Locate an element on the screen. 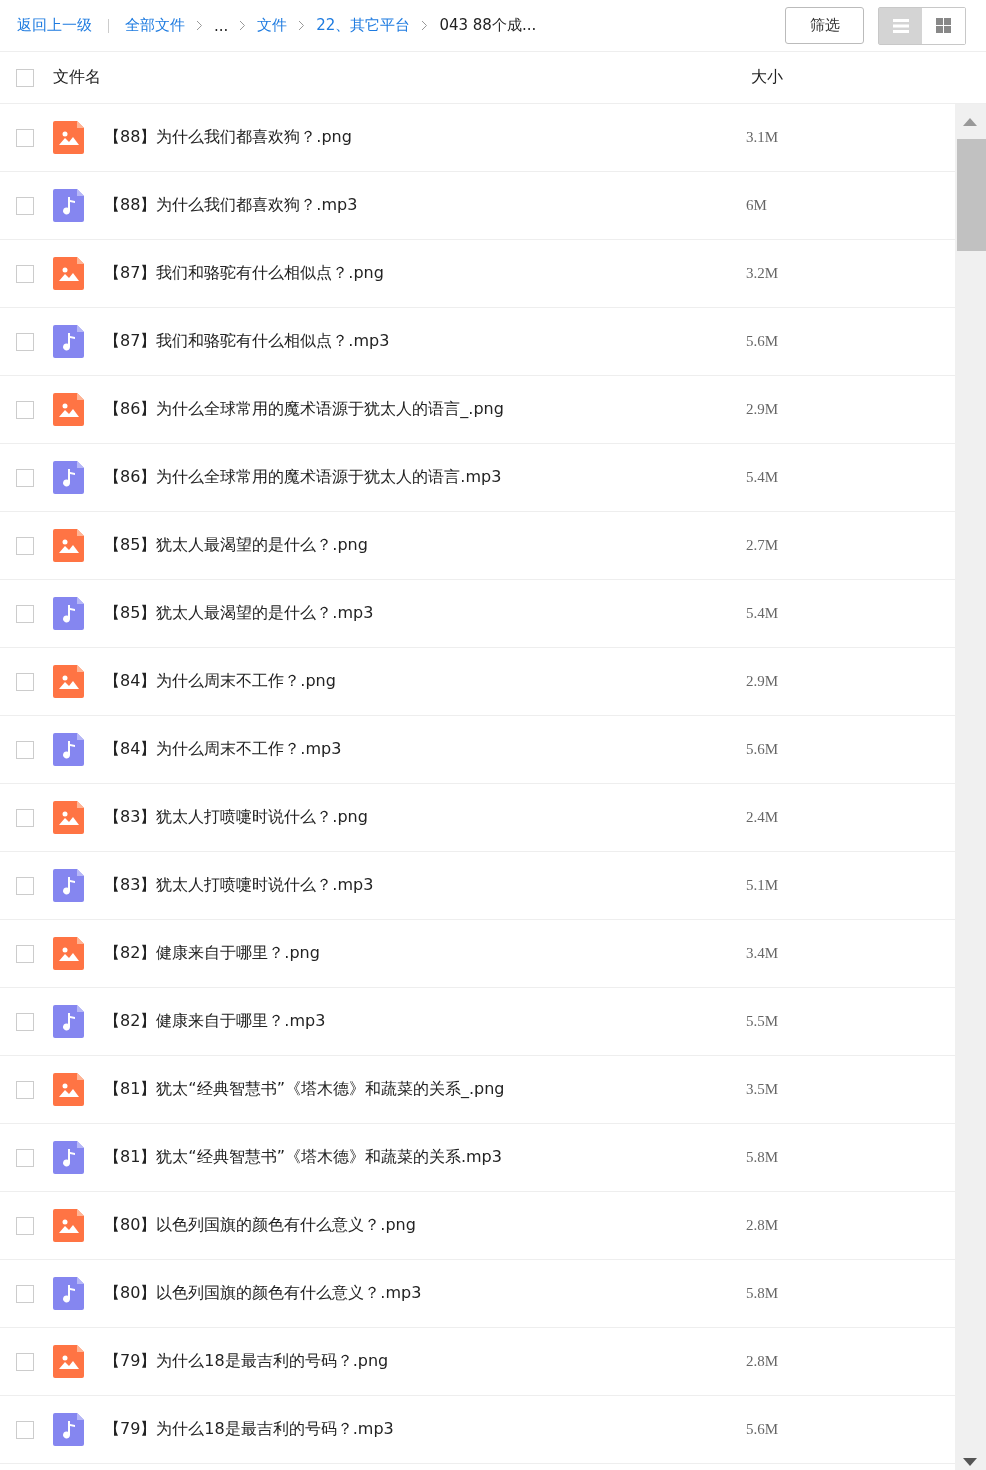 The image size is (986, 1470). file-size: 2.7M is located at coordinates (762, 545).